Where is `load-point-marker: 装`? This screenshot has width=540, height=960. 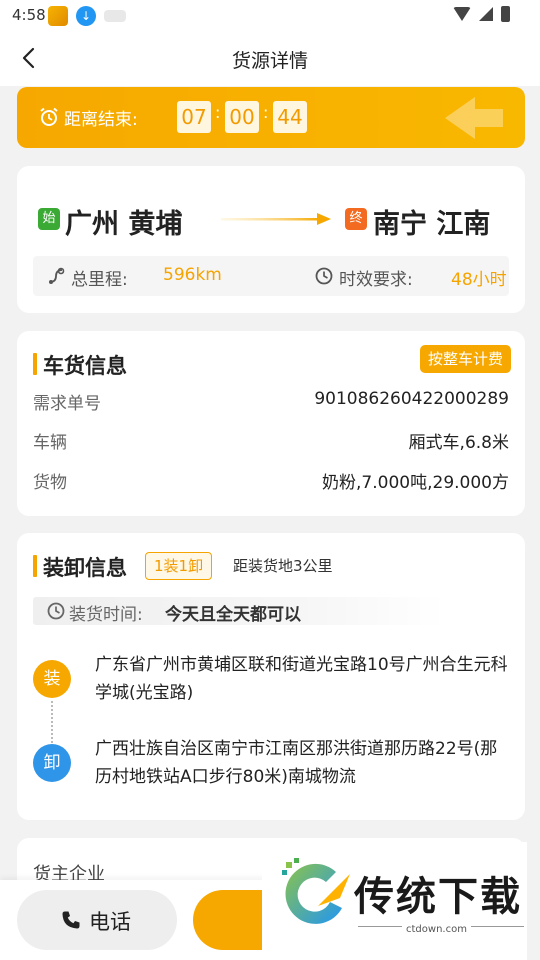
load-point-marker: 装 is located at coordinates (52, 679).